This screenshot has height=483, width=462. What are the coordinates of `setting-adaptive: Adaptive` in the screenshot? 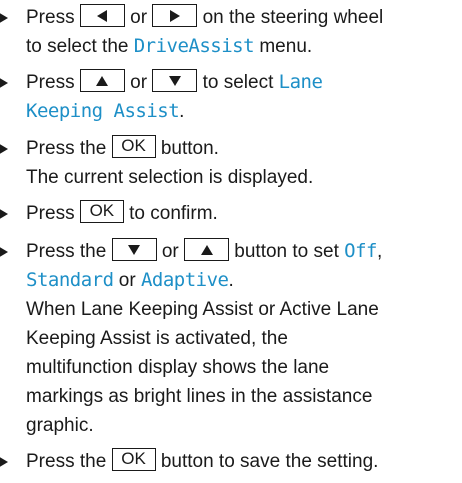 It's located at (184, 280).